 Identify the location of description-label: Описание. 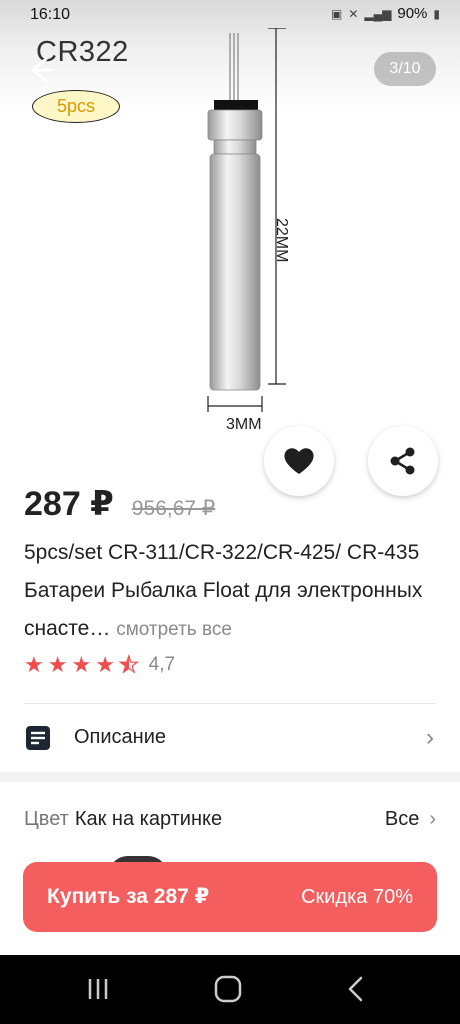
(120, 737).